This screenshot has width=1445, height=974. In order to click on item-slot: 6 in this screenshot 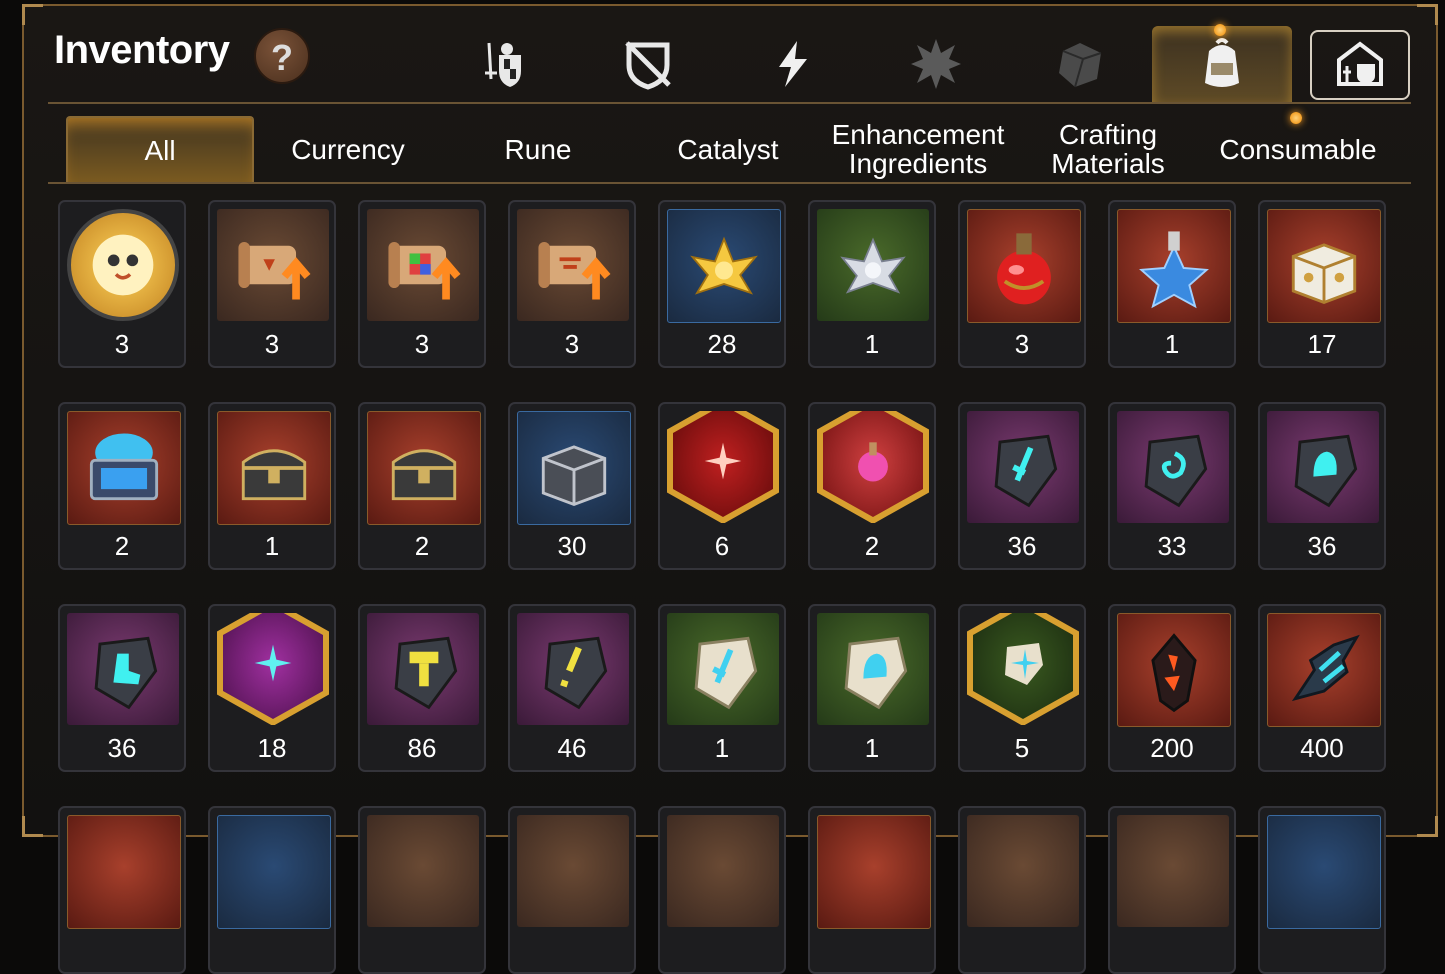, I will do `click(722, 486)`.